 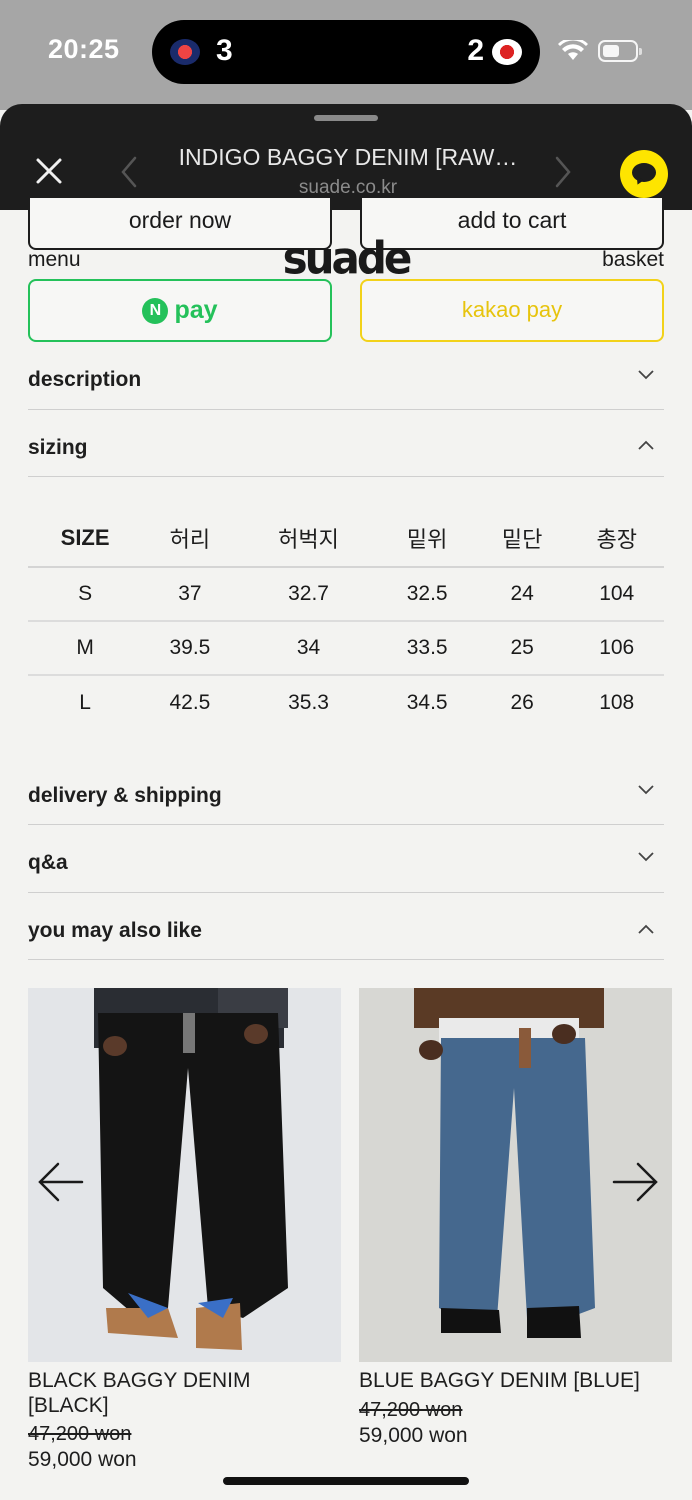 What do you see at coordinates (346, 791) in the screenshot?
I see `delivery-accordion: delivery & shipping` at bounding box center [346, 791].